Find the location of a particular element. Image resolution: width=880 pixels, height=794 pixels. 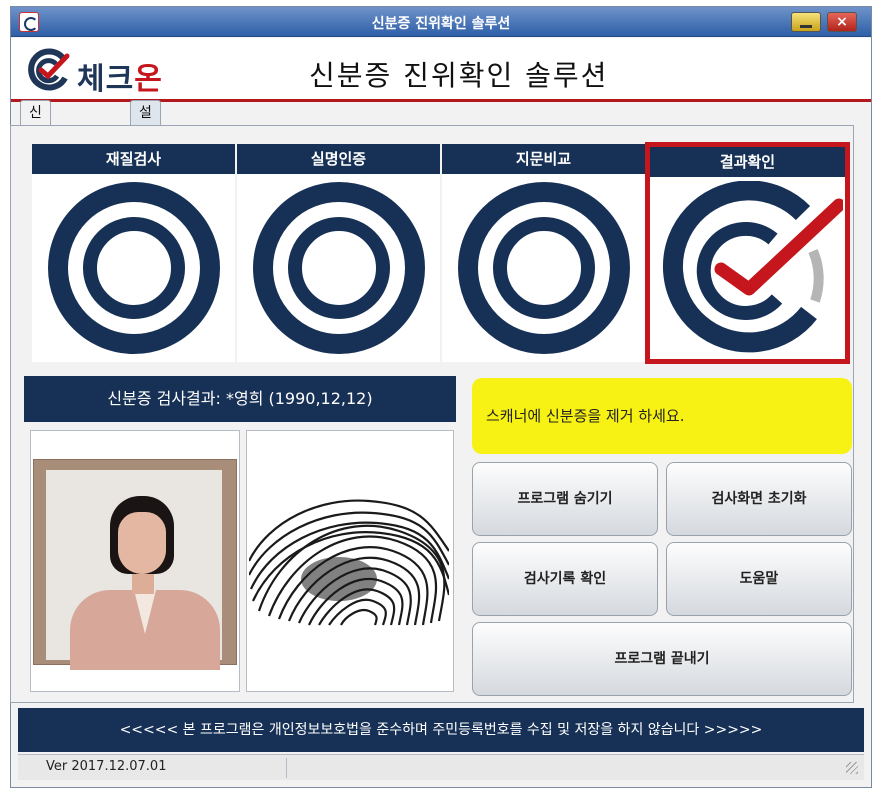

result-summary: 신분증 검사결과: *영희 (1990,12,12) is located at coordinates (240, 399).